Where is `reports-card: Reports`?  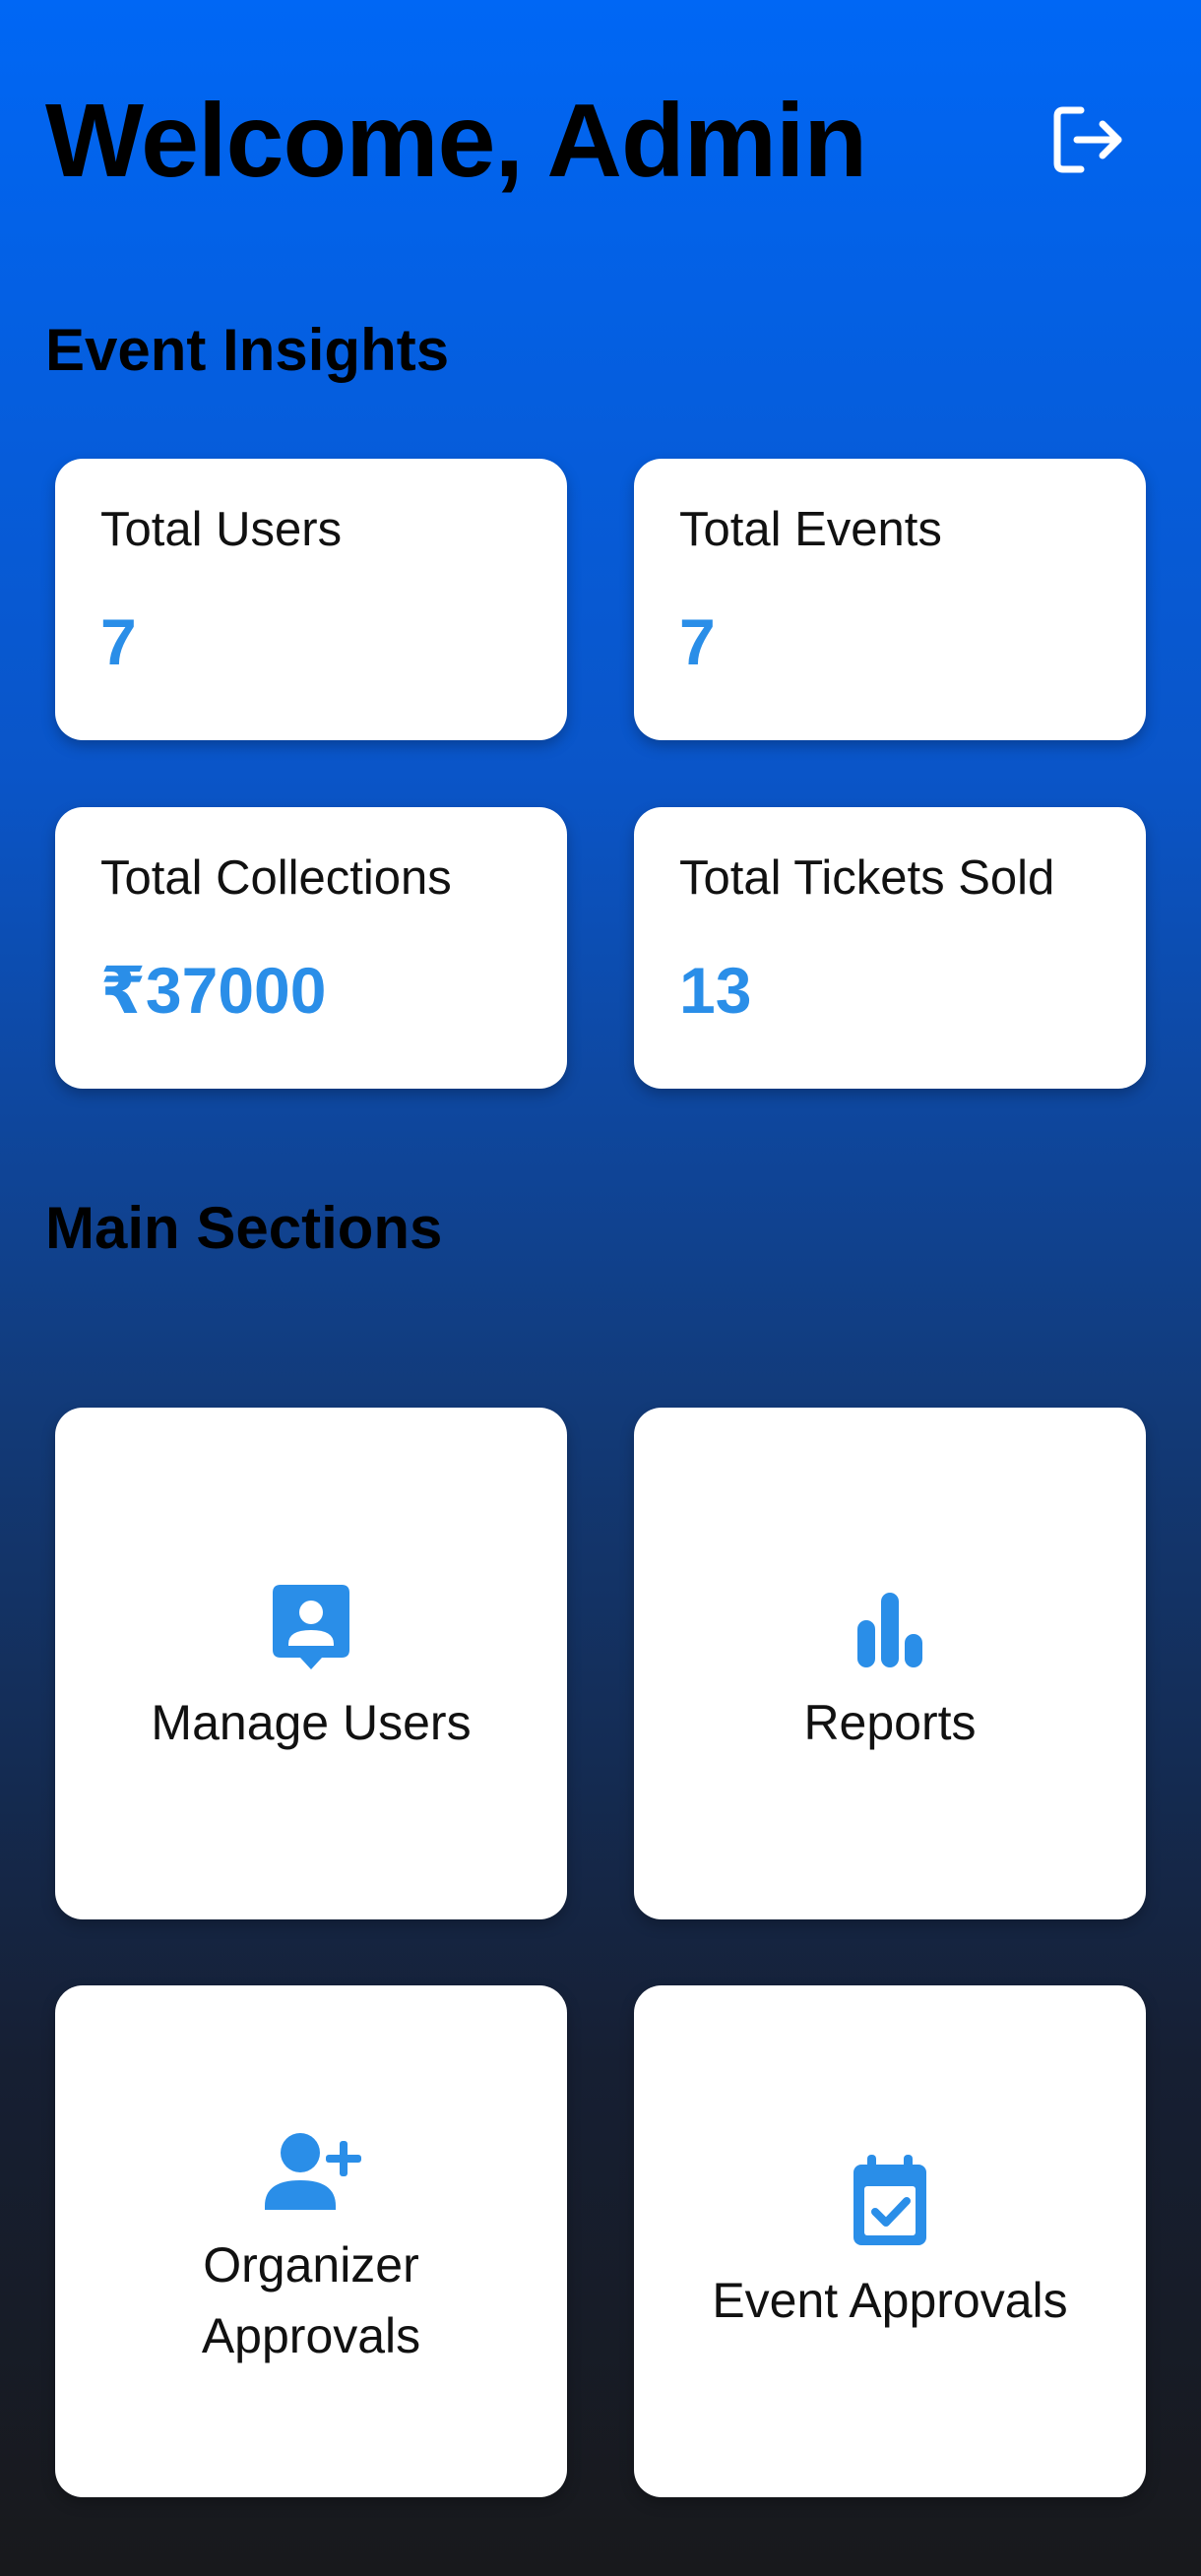
reports-card: Reports is located at coordinates (890, 1664).